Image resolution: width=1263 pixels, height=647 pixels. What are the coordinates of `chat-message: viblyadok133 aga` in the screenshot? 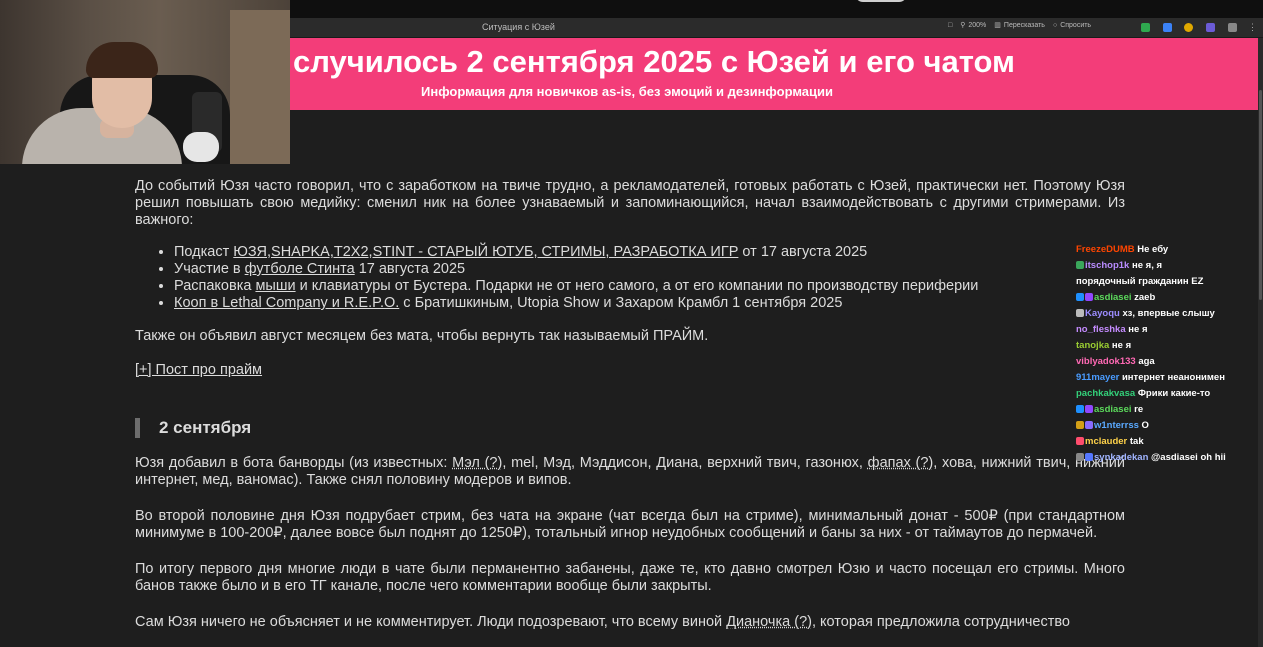 It's located at (1166, 362).